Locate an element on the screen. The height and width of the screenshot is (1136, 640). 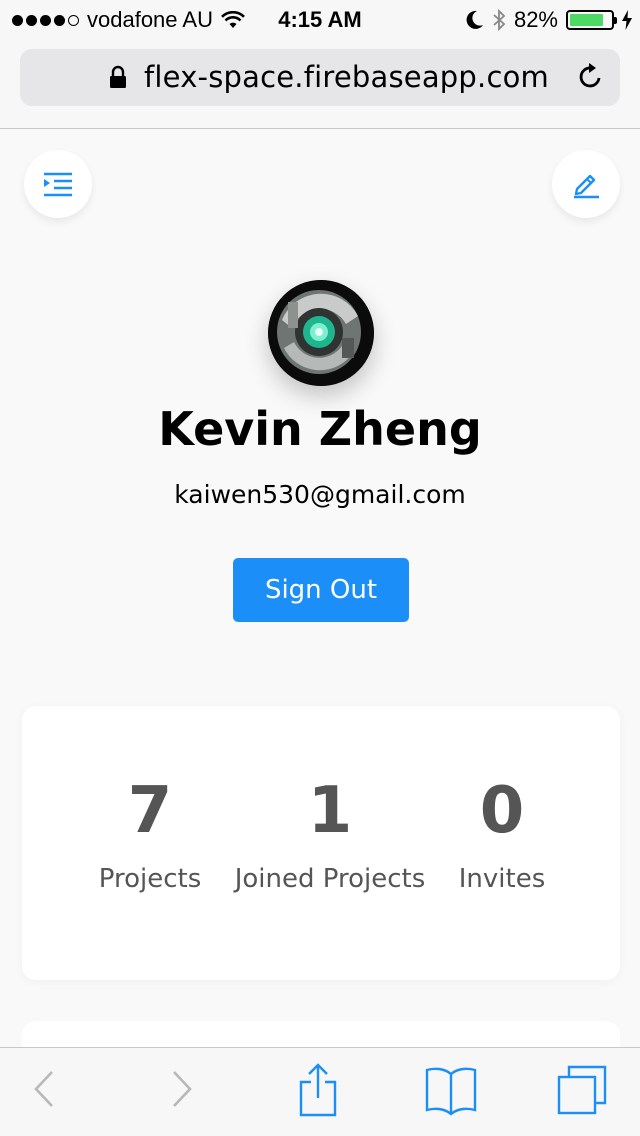
reload-icon is located at coordinates (591, 77).